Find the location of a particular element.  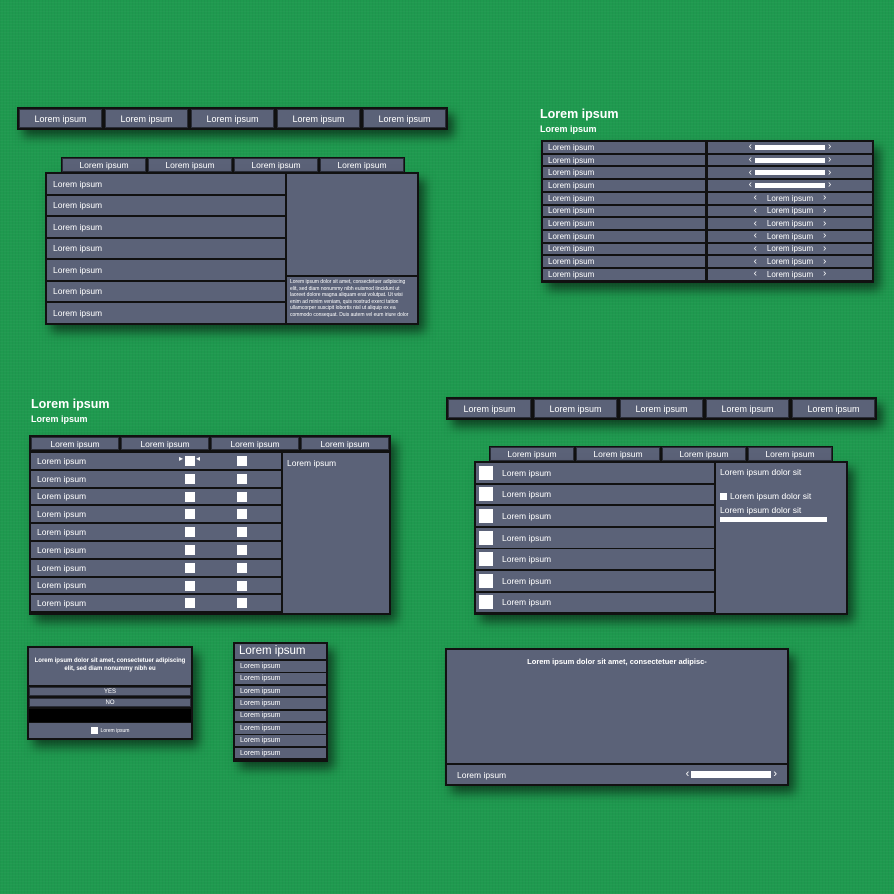

menu-button-4: Lorem ipsum is located at coordinates (318, 118).